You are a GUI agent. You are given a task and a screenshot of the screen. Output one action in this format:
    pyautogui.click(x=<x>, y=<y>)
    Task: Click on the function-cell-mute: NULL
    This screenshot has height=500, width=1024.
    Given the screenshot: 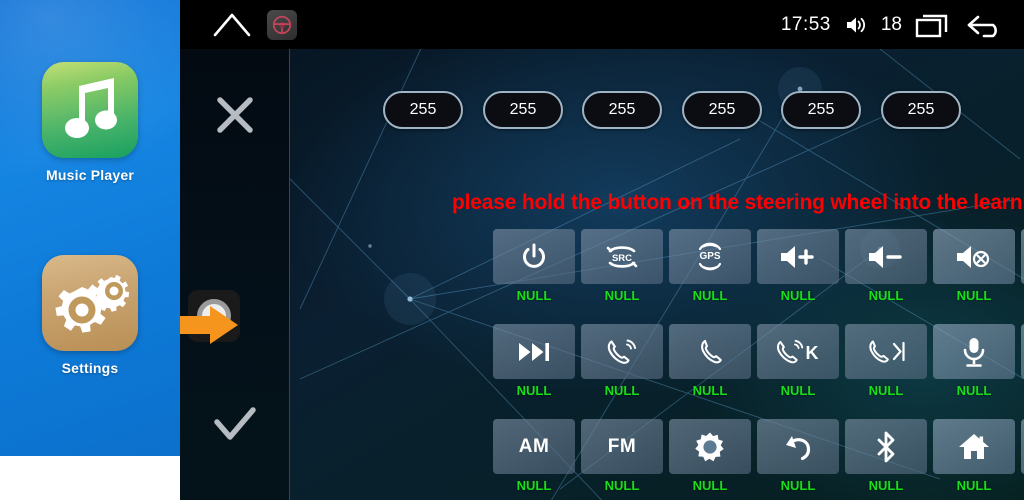 What is the action you would take?
    pyautogui.click(x=974, y=266)
    